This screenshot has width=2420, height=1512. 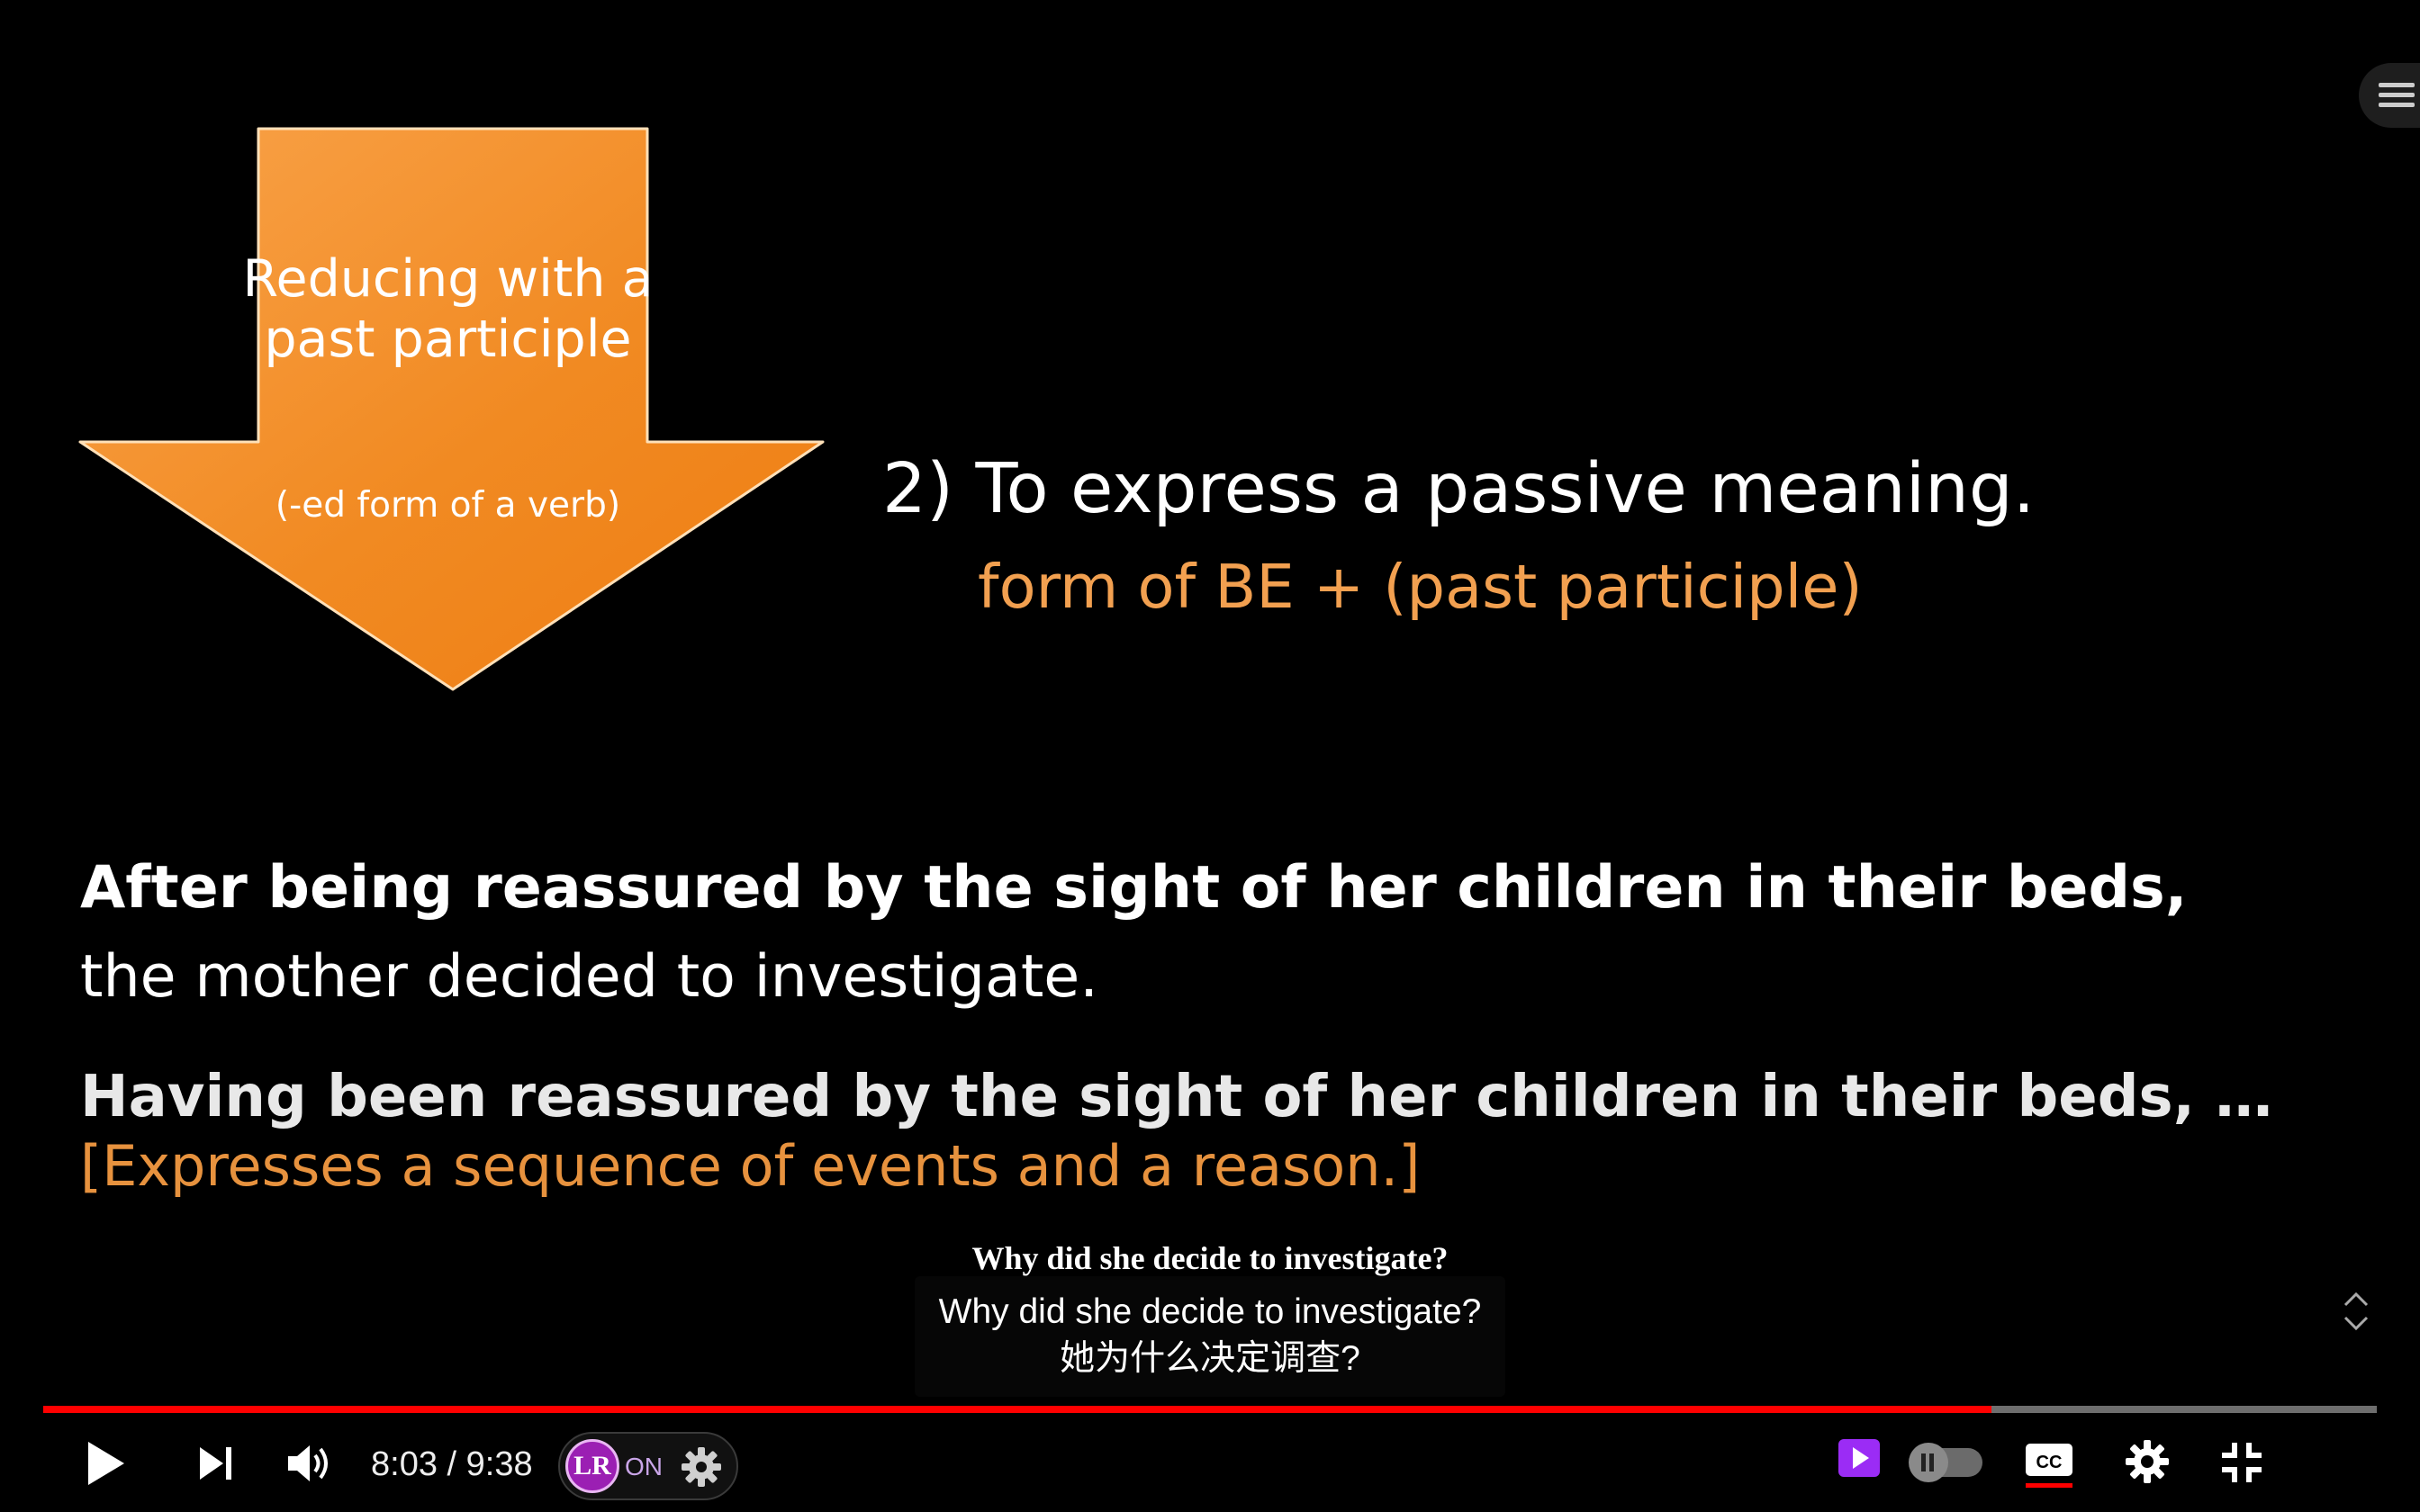 I want to click on play-icon, so click(x=106, y=1463).